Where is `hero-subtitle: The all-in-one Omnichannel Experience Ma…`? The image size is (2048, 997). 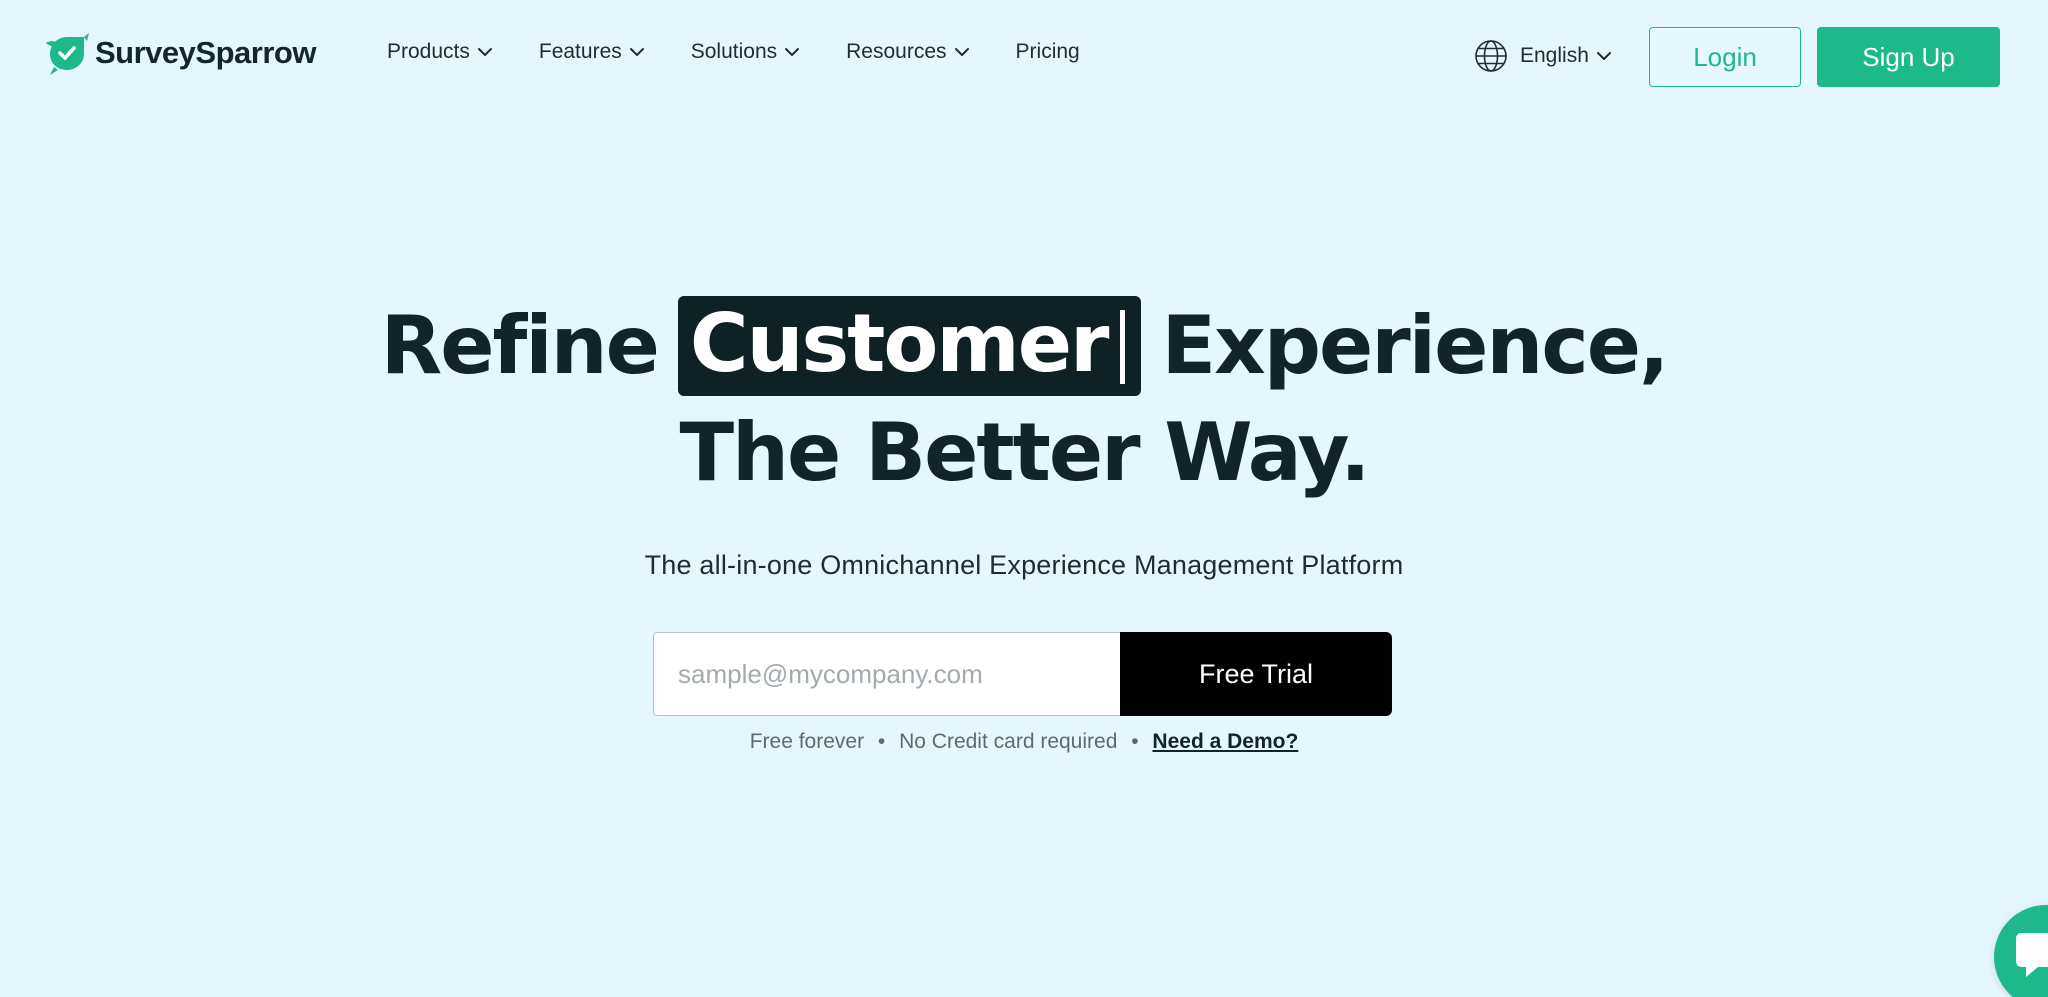 hero-subtitle: The all-in-one Omnichannel Experience Ma… is located at coordinates (1024, 565).